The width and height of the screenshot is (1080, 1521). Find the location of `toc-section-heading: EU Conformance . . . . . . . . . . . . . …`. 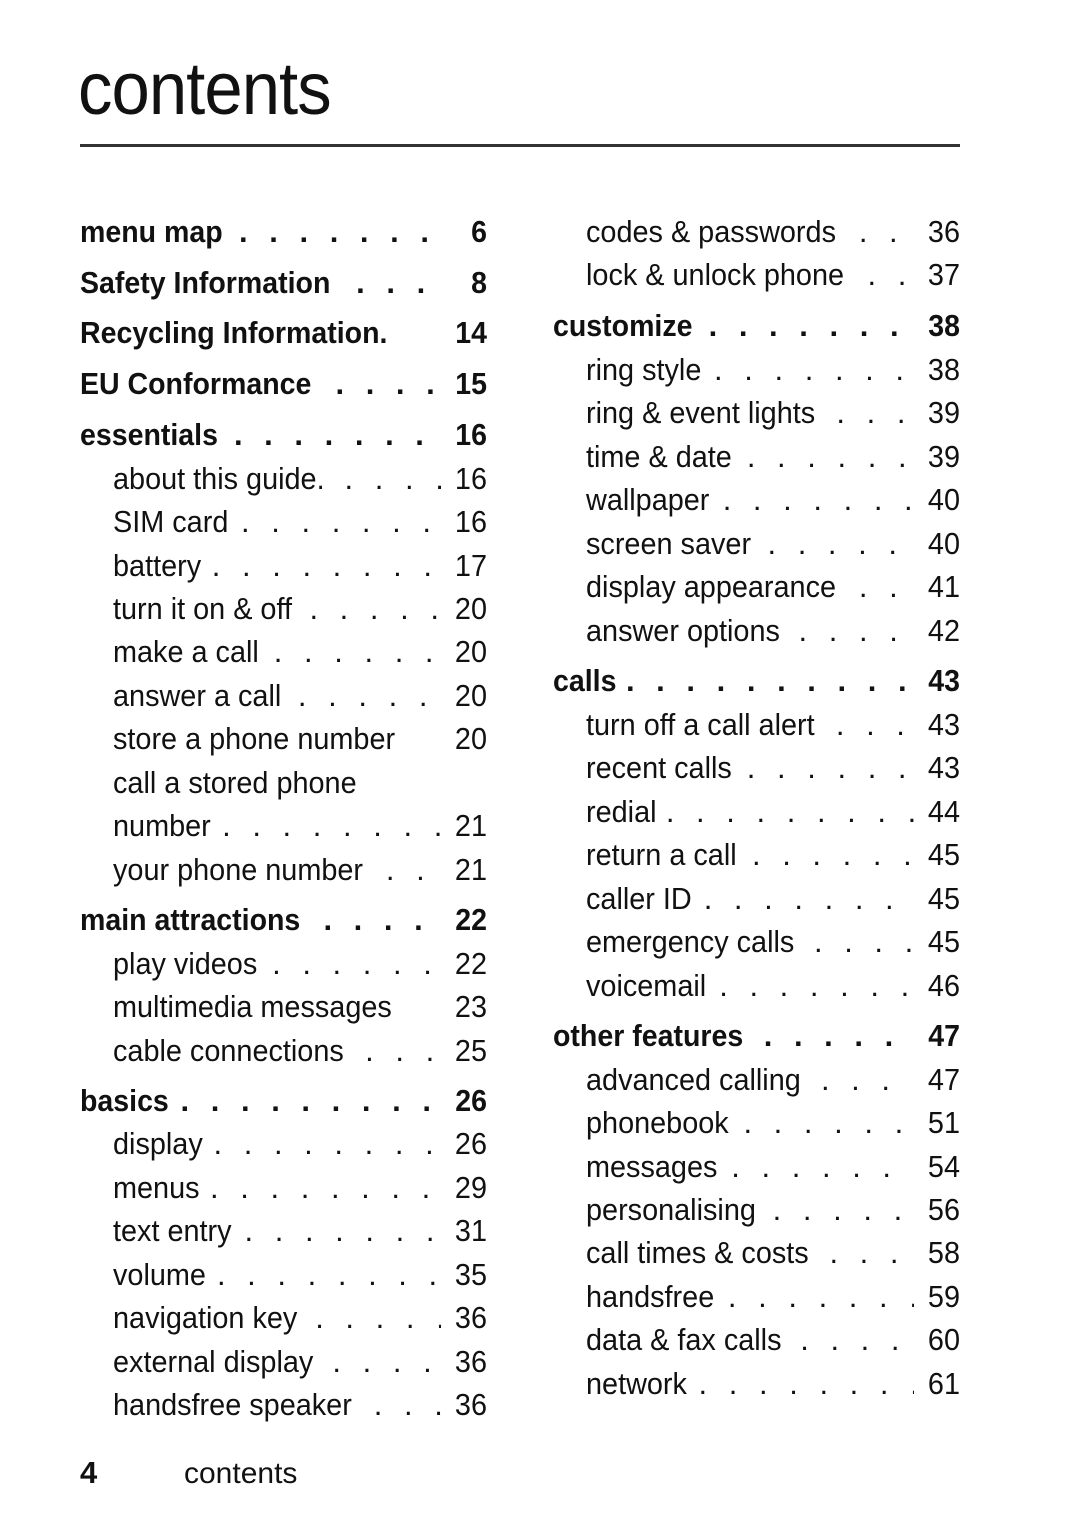

toc-section-heading: EU Conformance . . . . . . . . . . . . . … is located at coordinates (283, 384).